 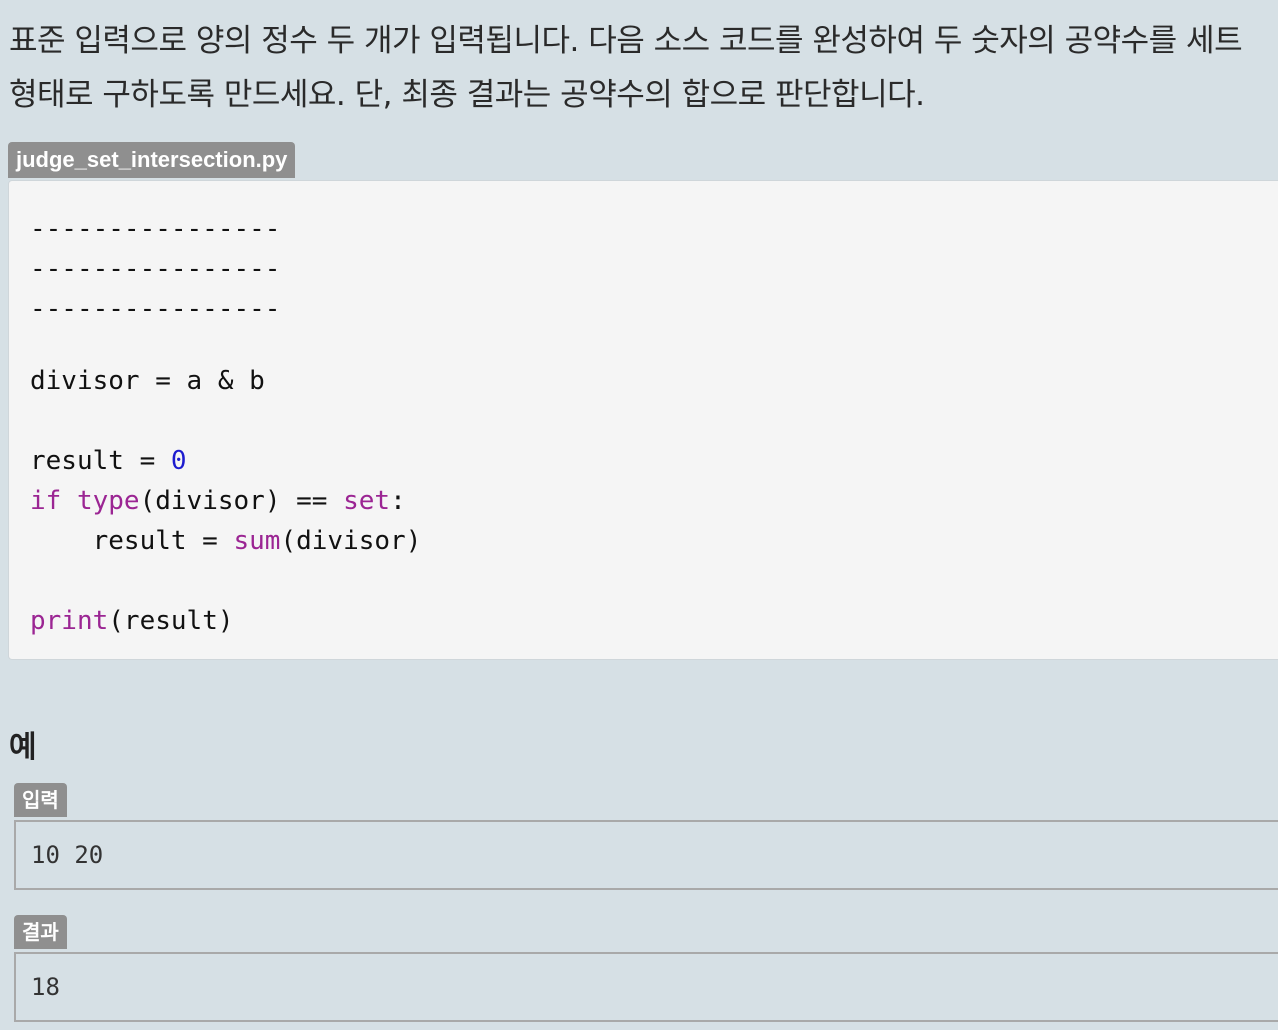 What do you see at coordinates (241, 501) in the screenshot?
I see `code-text: (divisor) ==` at bounding box center [241, 501].